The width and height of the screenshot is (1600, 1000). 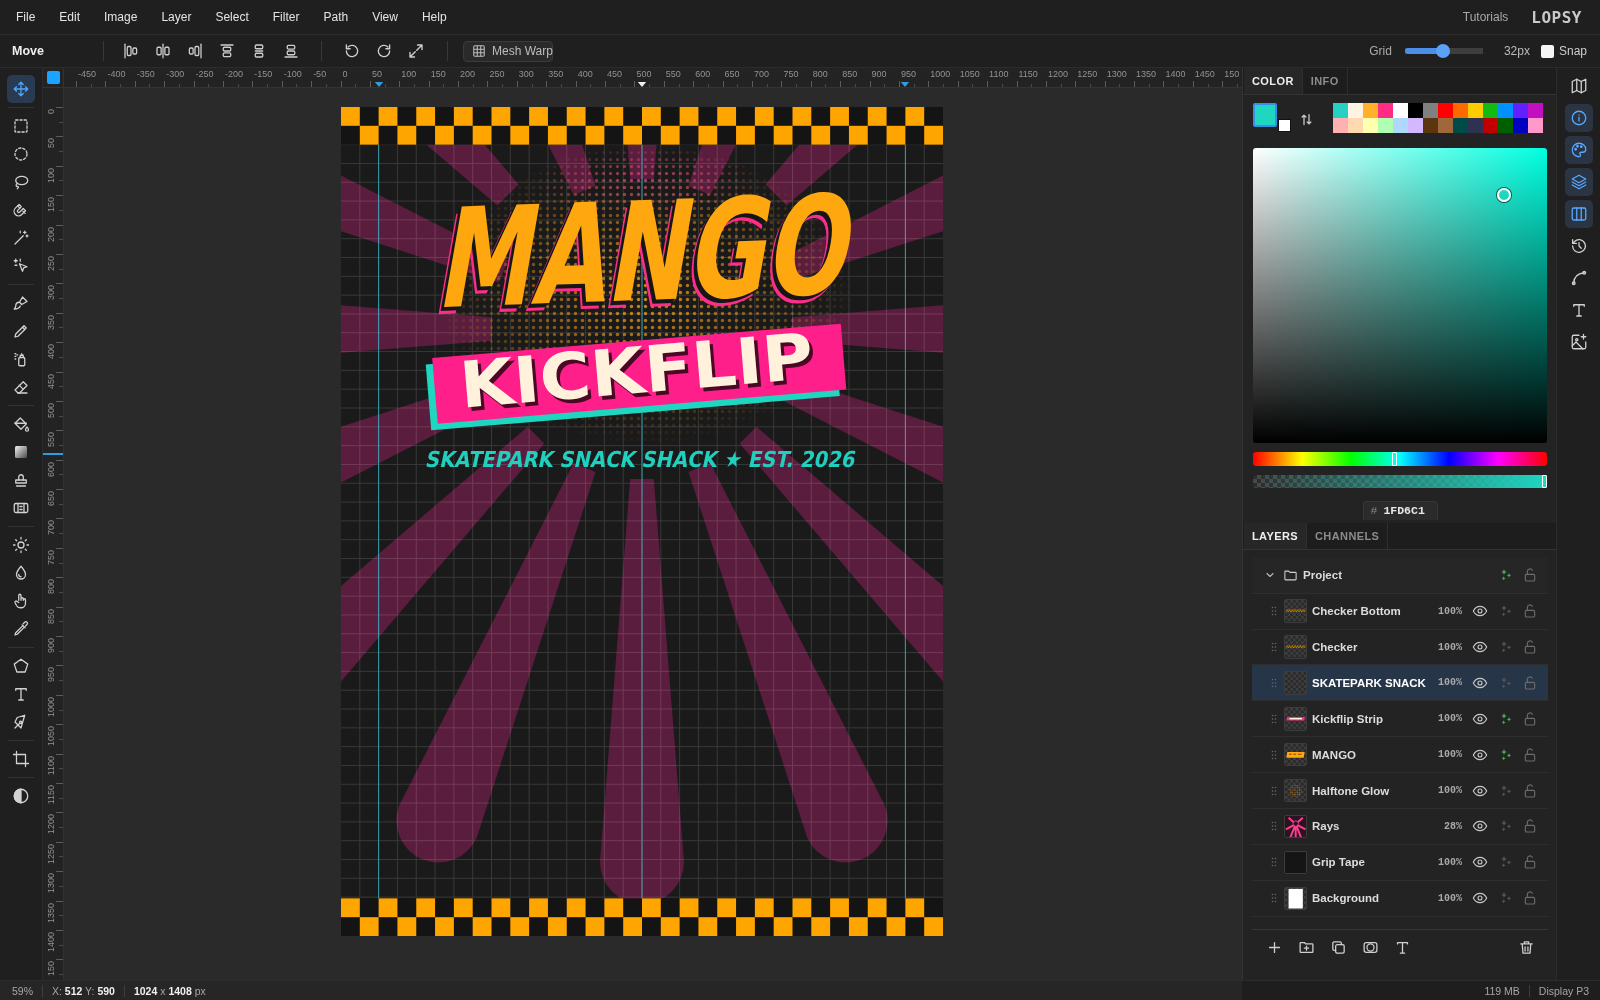 What do you see at coordinates (232, 17) in the screenshot?
I see `menu-item: Select` at bounding box center [232, 17].